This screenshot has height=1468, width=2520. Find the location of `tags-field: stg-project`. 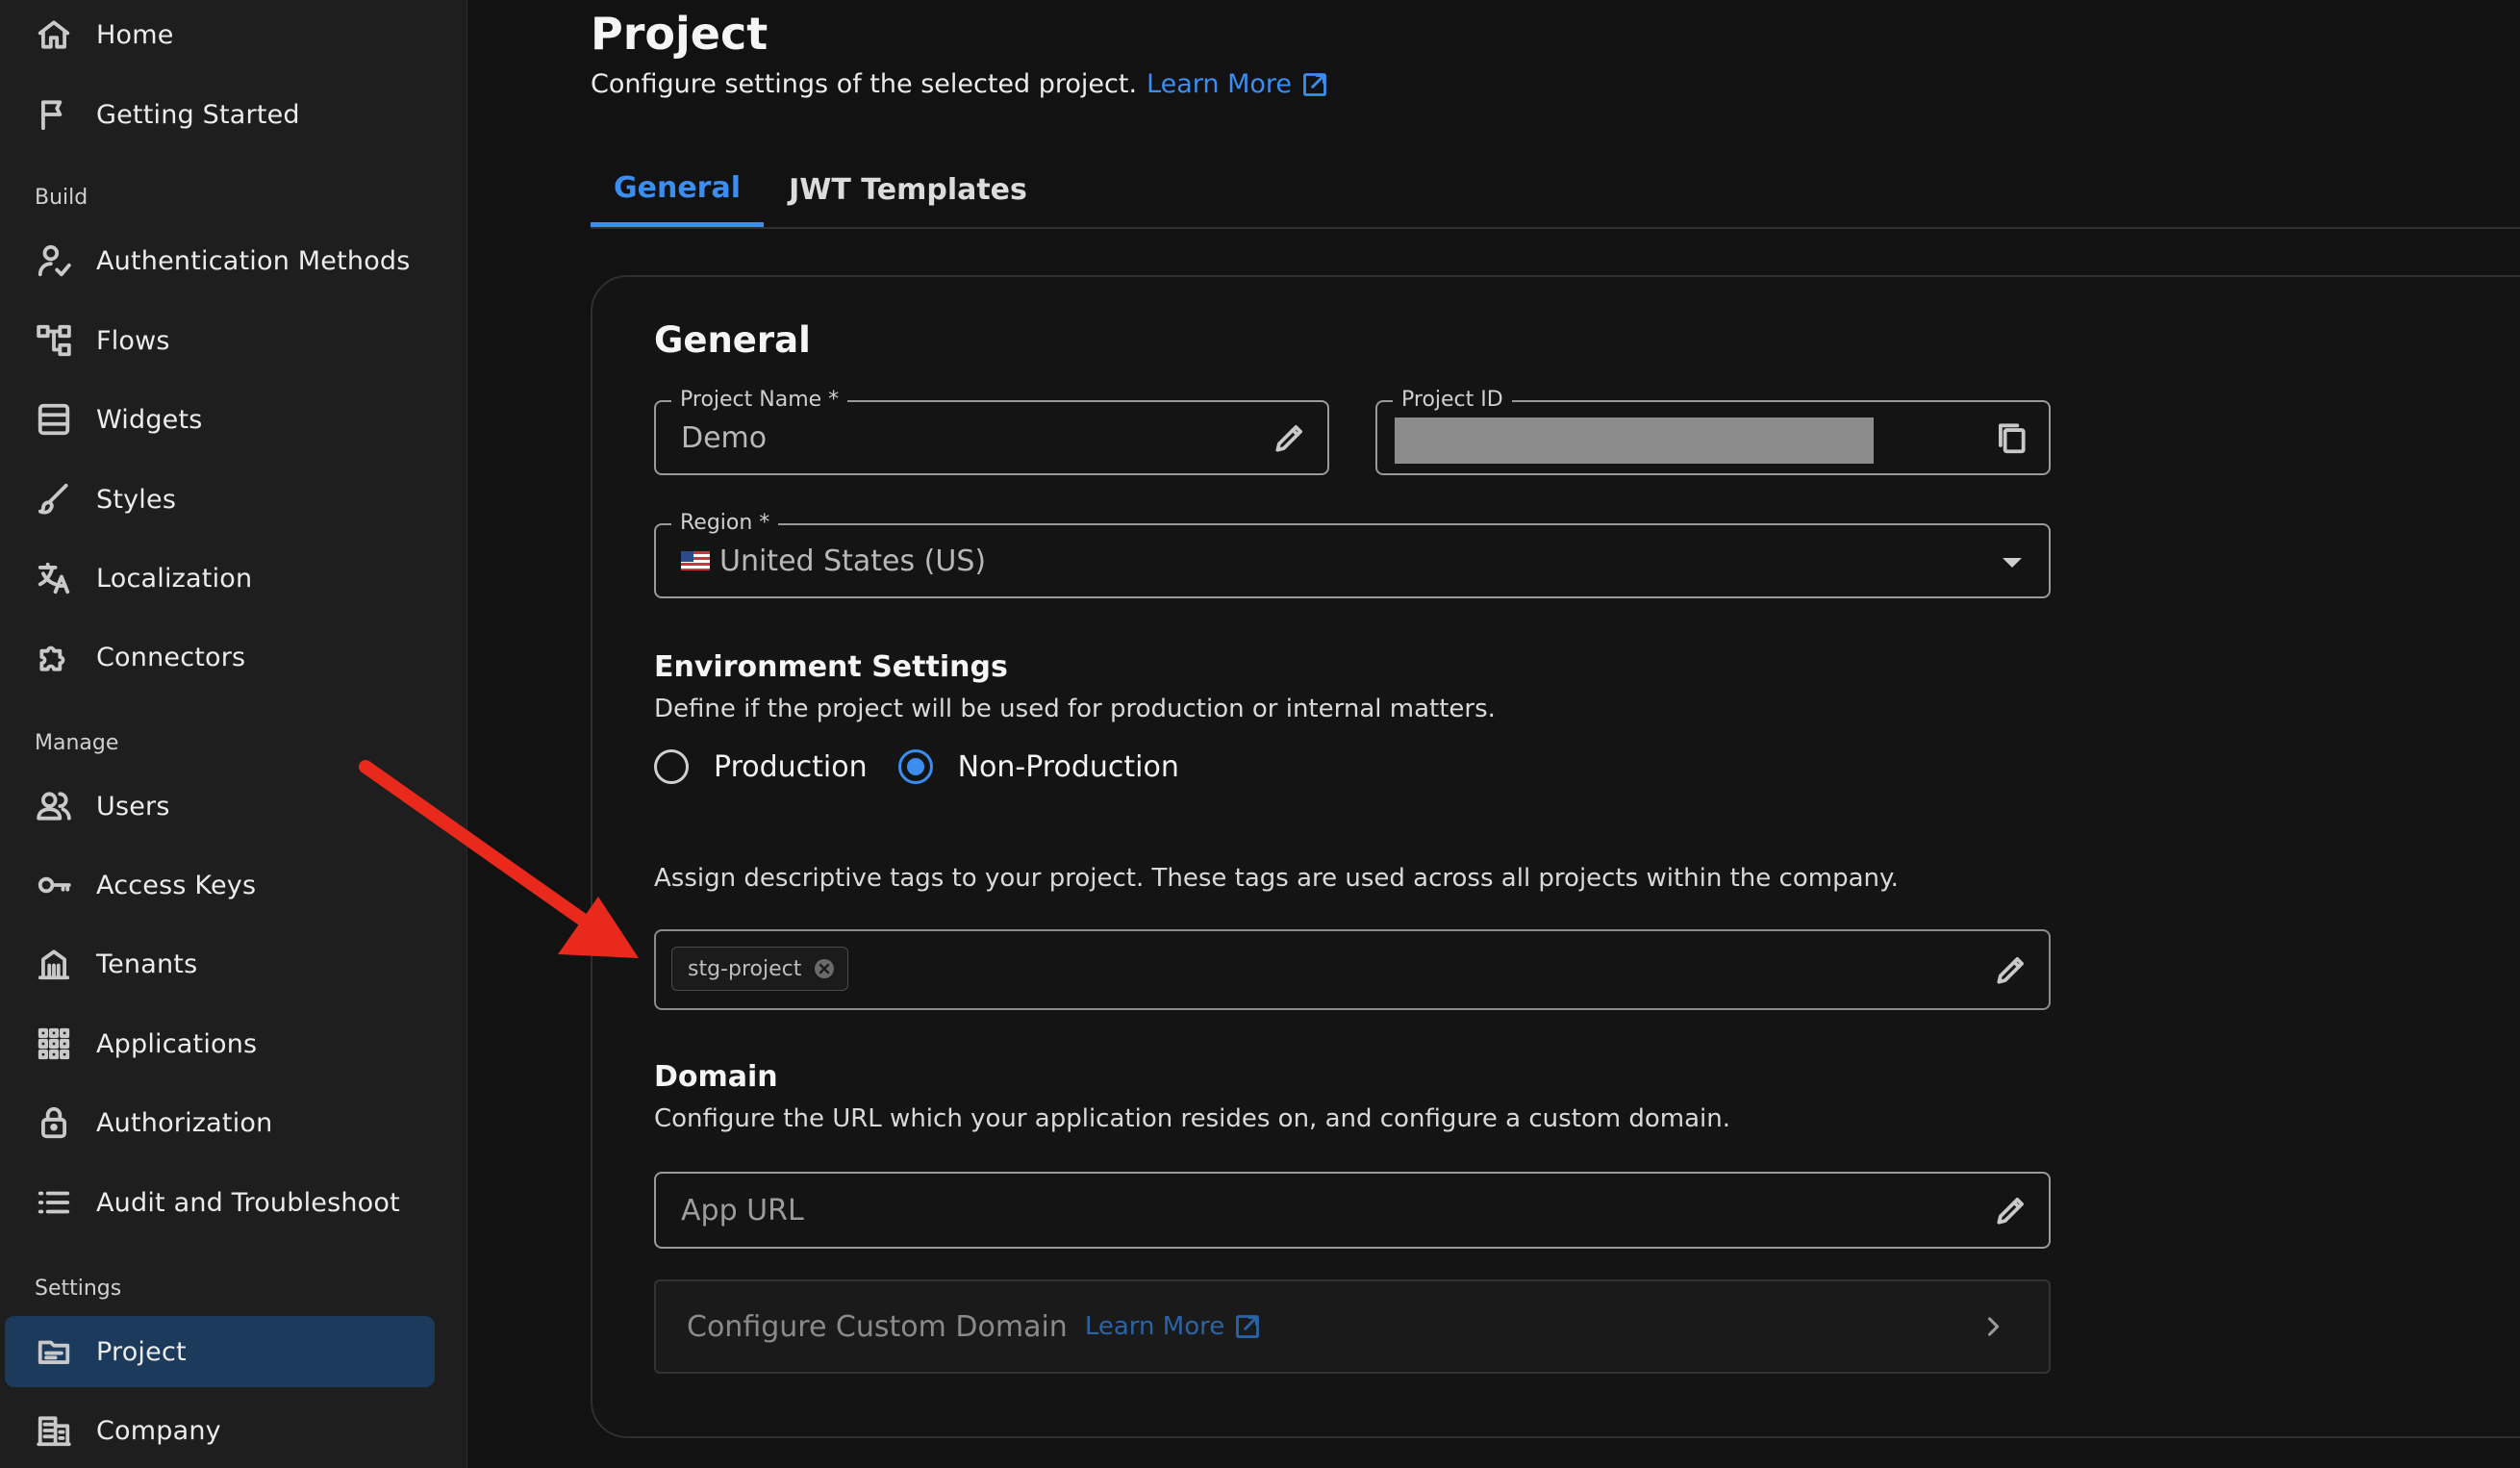

tags-field: stg-project is located at coordinates (1352, 969).